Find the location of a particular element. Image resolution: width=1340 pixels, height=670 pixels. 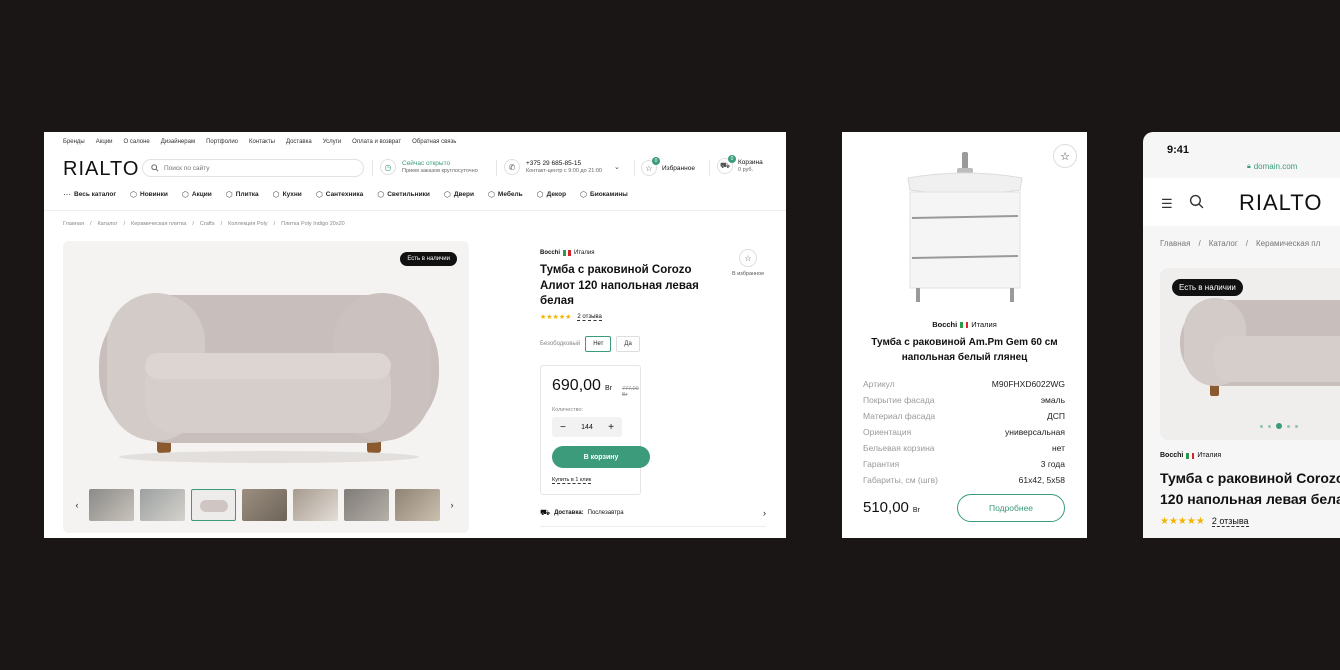

address-bar: 🔒︎ domain.com is located at coordinates (1272, 166).